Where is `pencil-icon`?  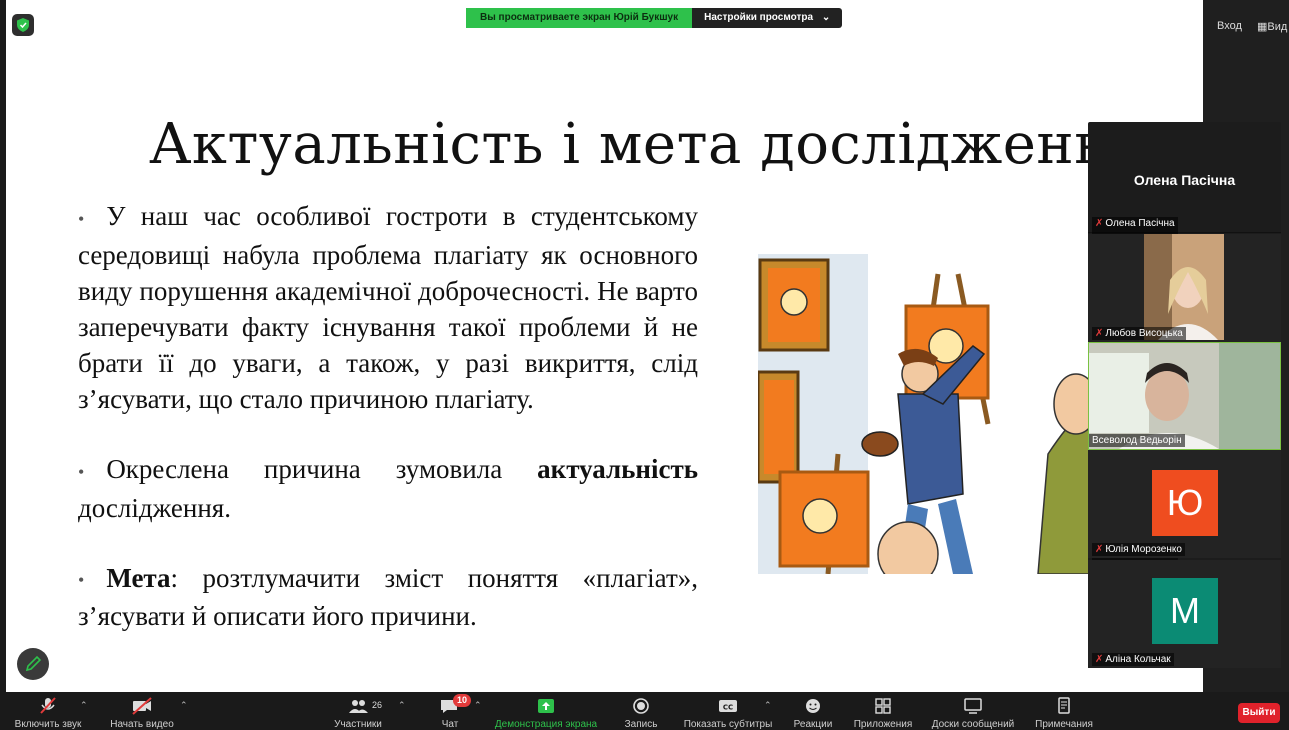 pencil-icon is located at coordinates (33, 663).